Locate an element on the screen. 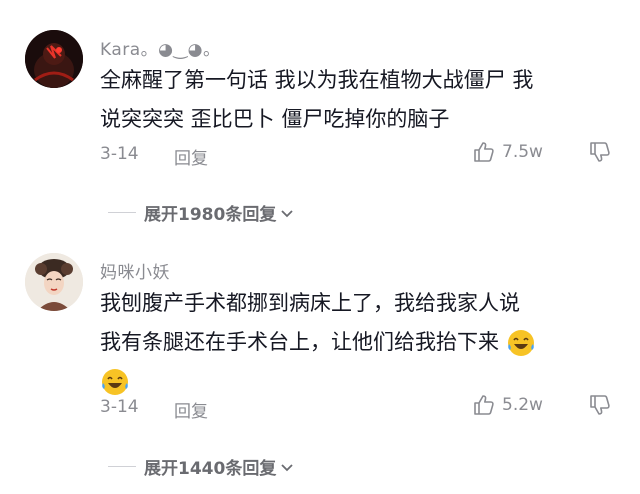 Image resolution: width=640 pixels, height=494 pixels. expand-replies-button: 展开1440条回复 is located at coordinates (201, 466).